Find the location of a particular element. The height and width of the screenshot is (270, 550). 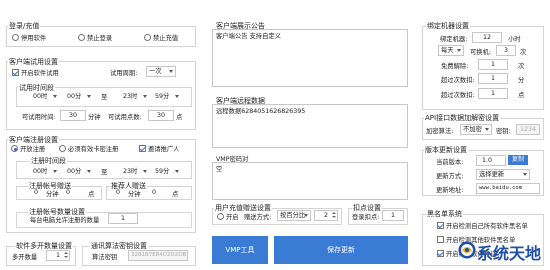

rebind-label: 可换机: is located at coordinates (481, 52).